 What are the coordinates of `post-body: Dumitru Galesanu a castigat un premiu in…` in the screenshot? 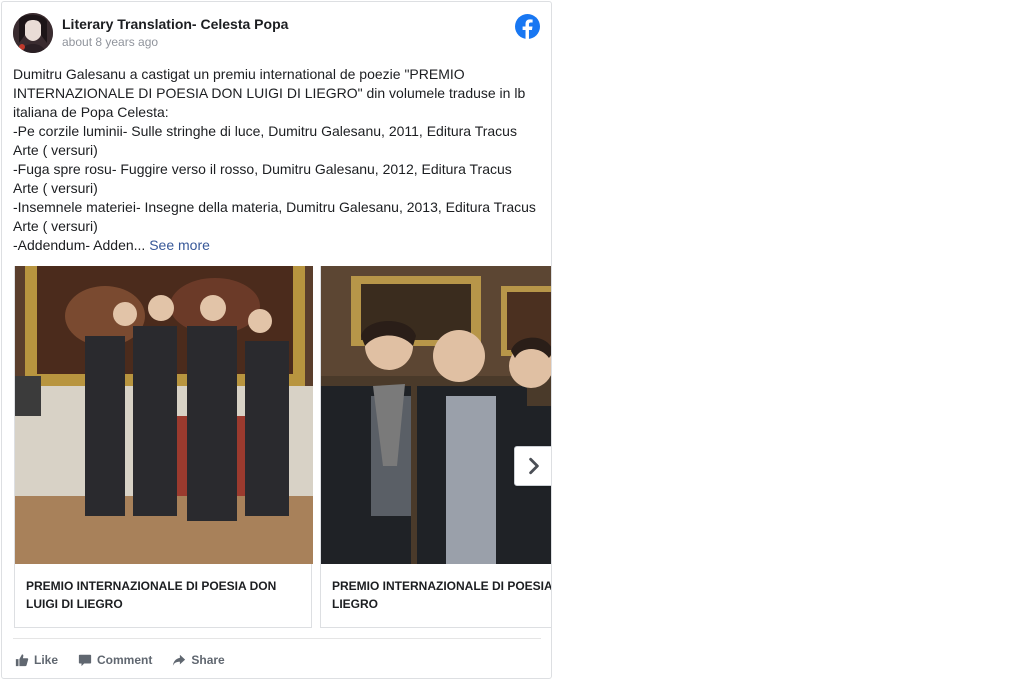 It's located at (278, 160).